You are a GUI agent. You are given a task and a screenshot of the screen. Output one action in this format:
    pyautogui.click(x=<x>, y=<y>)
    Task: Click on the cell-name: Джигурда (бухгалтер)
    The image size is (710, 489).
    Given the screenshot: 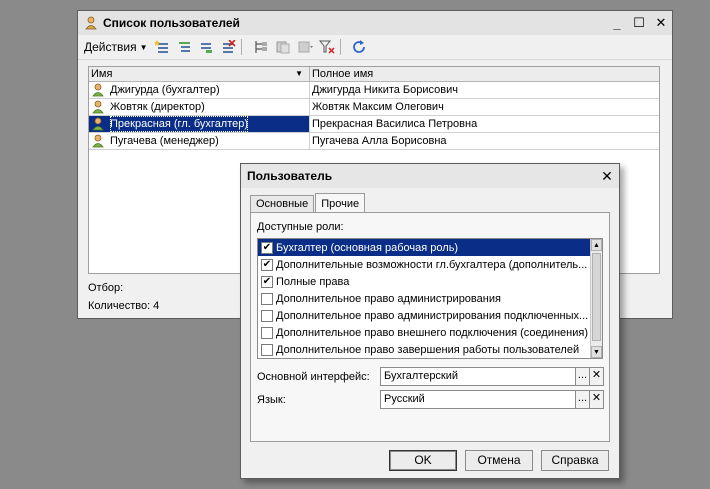 What is the action you would take?
    pyautogui.click(x=199, y=90)
    